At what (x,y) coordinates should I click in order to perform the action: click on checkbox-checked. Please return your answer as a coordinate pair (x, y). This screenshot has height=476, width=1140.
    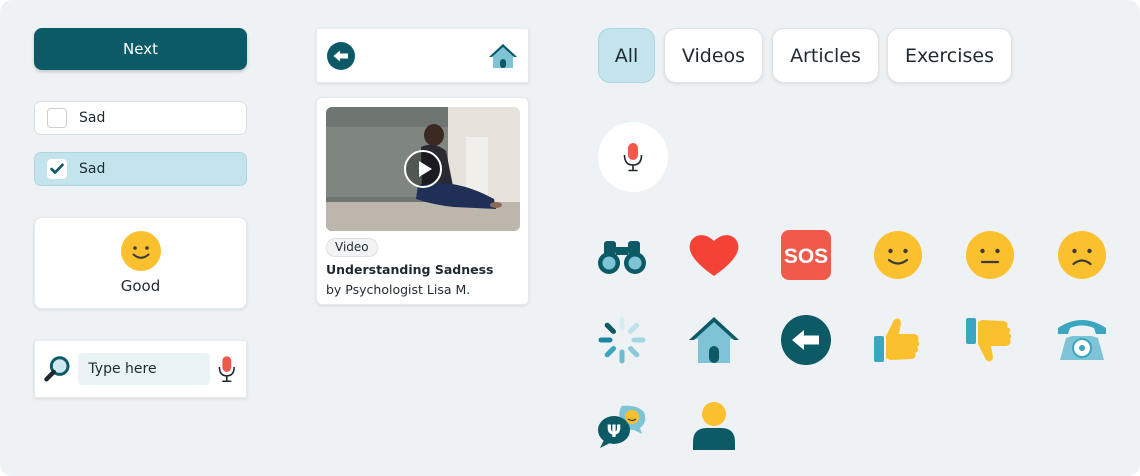
    Looking at the image, I should click on (57, 169).